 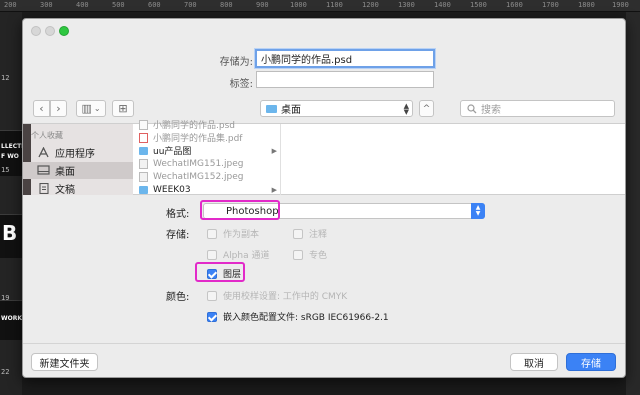 I want to click on chevron-up-icon: ^, so click(x=426, y=108).